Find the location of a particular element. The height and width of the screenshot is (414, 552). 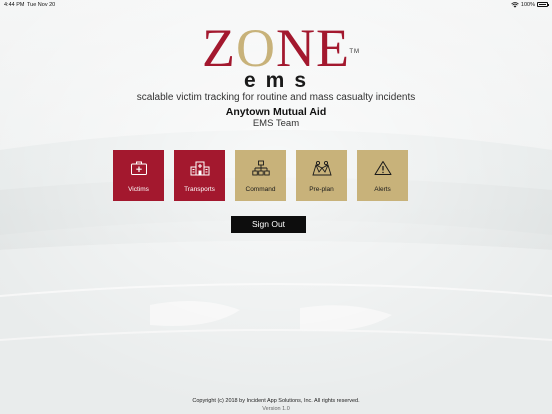

sign-out-button: Sign Out is located at coordinates (268, 224).